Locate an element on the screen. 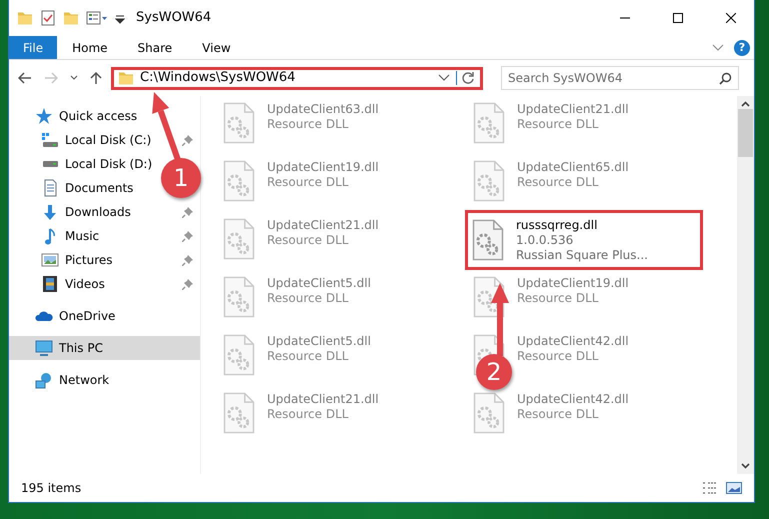 The height and width of the screenshot is (519, 769). sidebar-item: Music is located at coordinates (70, 236).